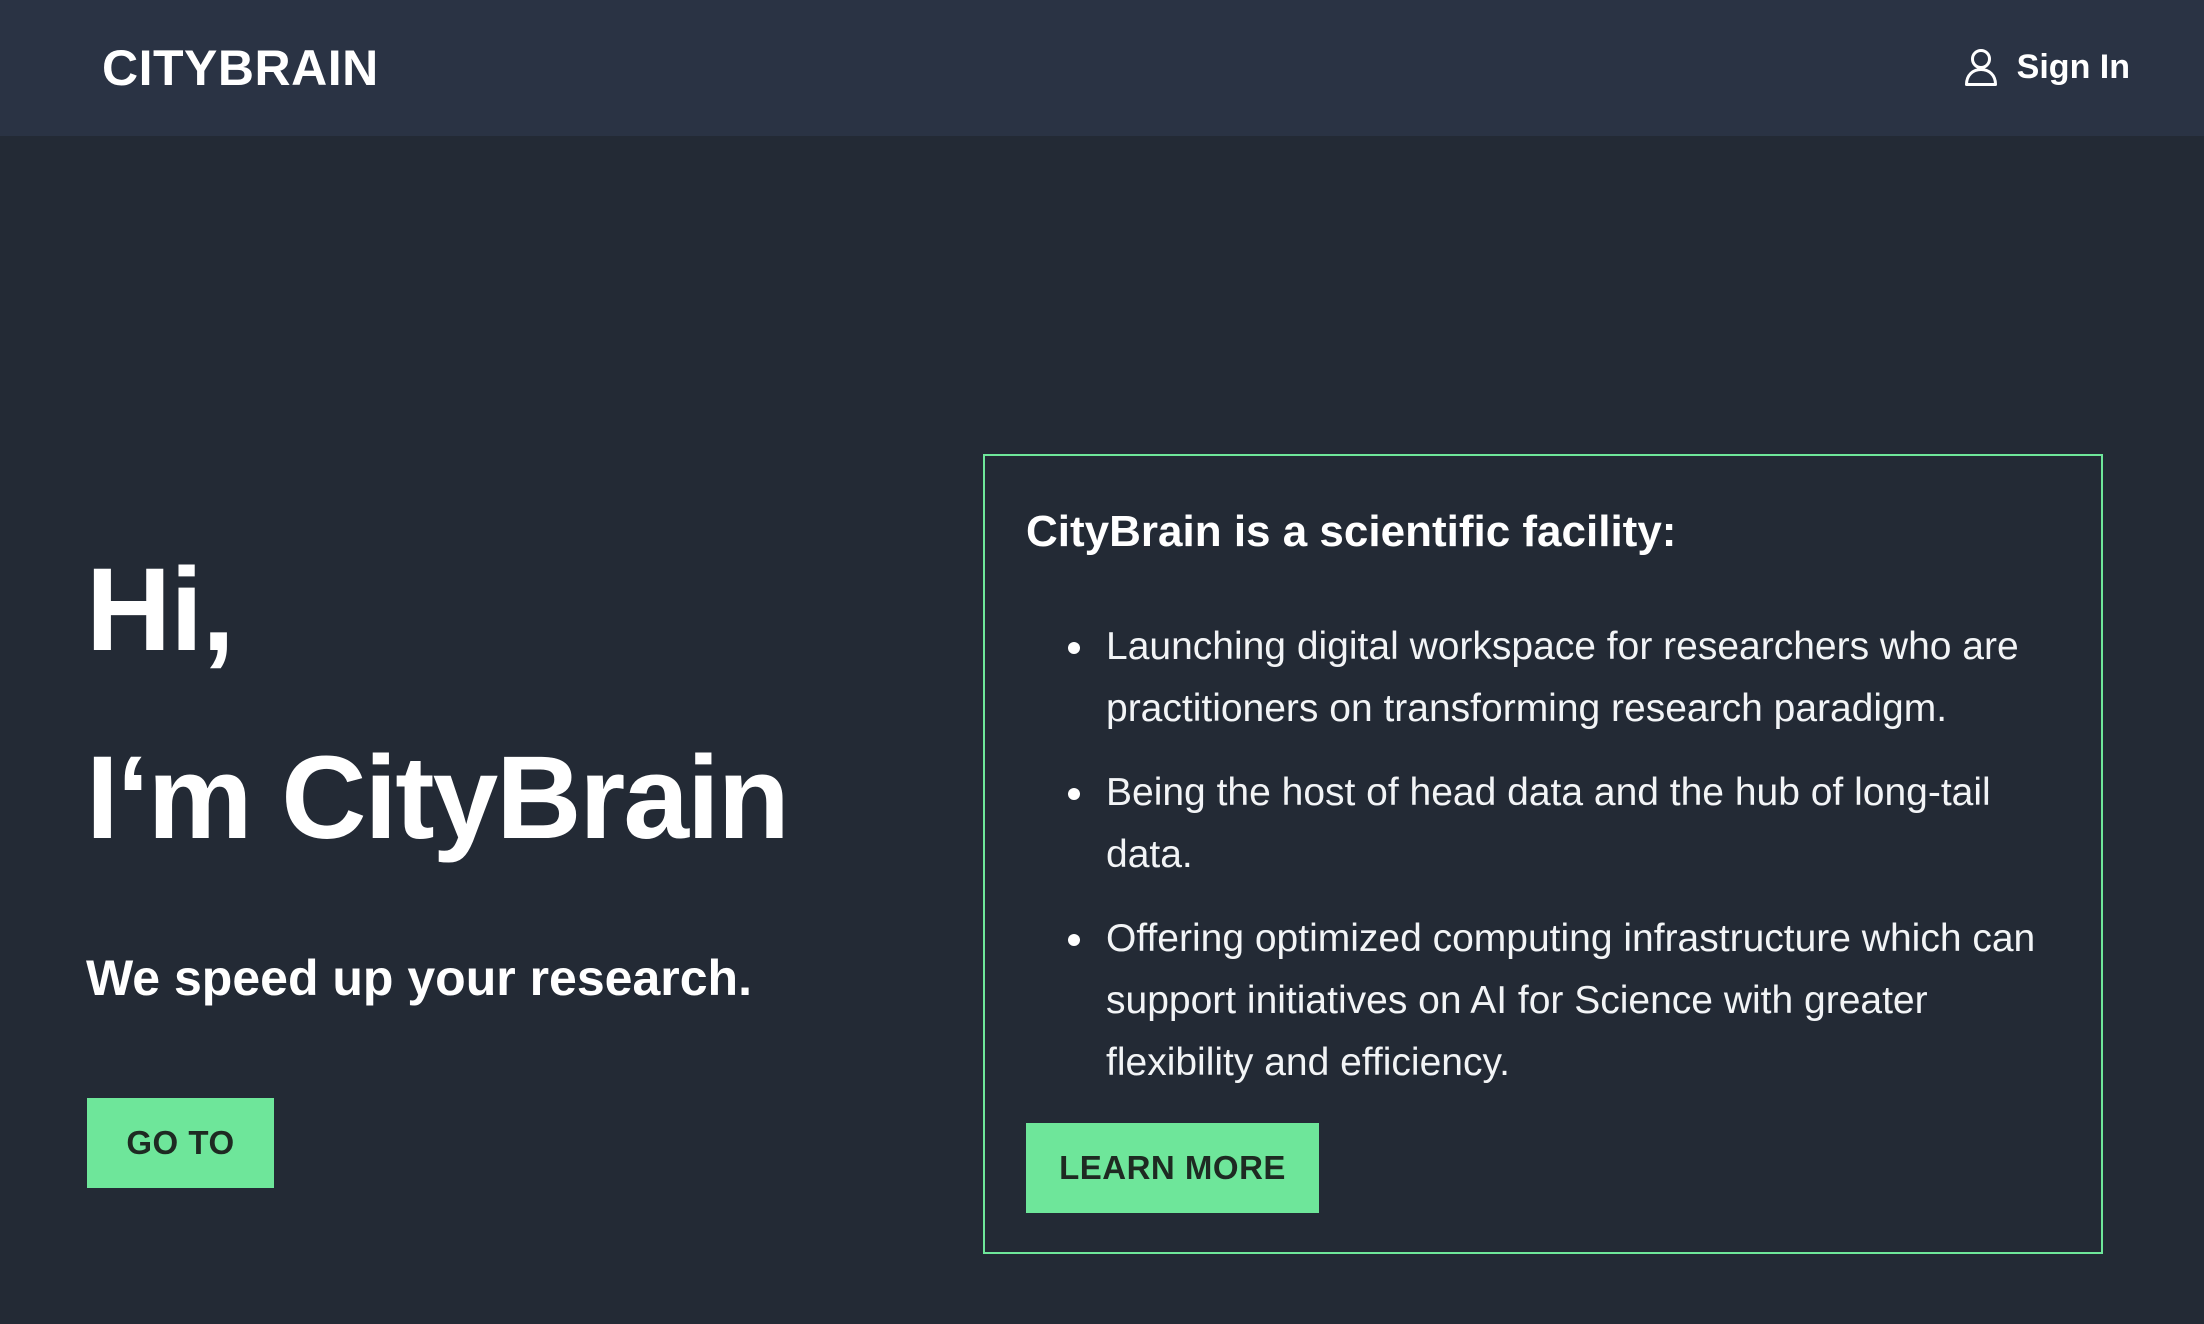  Describe the element at coordinates (180, 1143) in the screenshot. I see `go-to-button: GO TO` at that location.